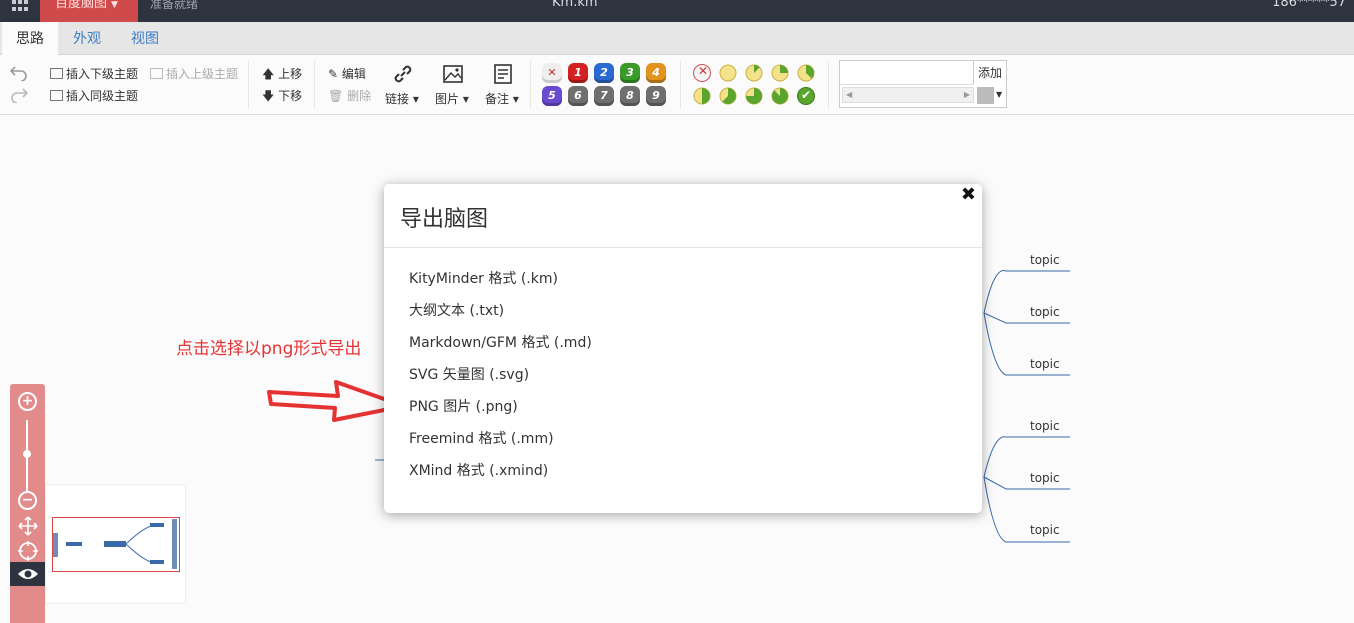 The image size is (1354, 623). I want to click on export-option-xmind: XMind 格式 (.xmind), so click(500, 478).